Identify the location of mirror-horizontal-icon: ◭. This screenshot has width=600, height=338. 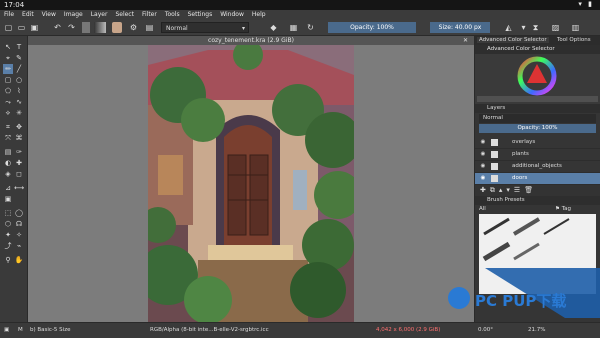
(508, 27).